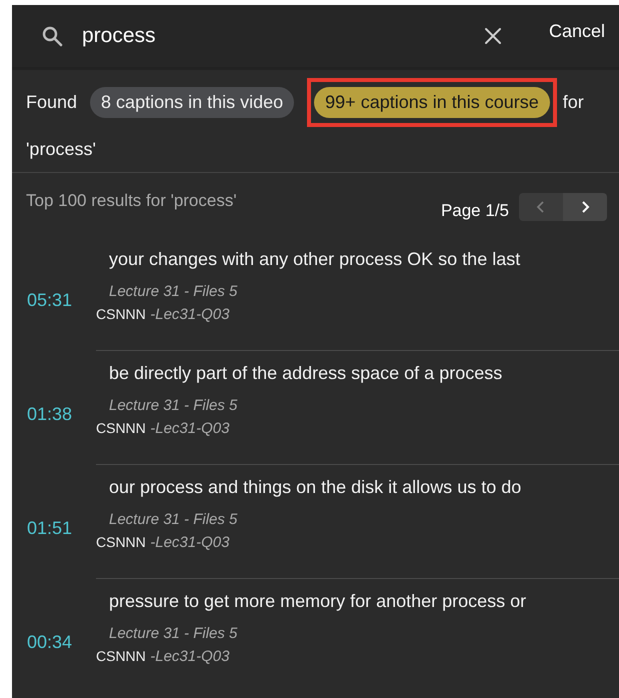 This screenshot has width=619, height=698. Describe the element at coordinates (54, 294) in the screenshot. I see `timestamp-link: 05:31` at that location.